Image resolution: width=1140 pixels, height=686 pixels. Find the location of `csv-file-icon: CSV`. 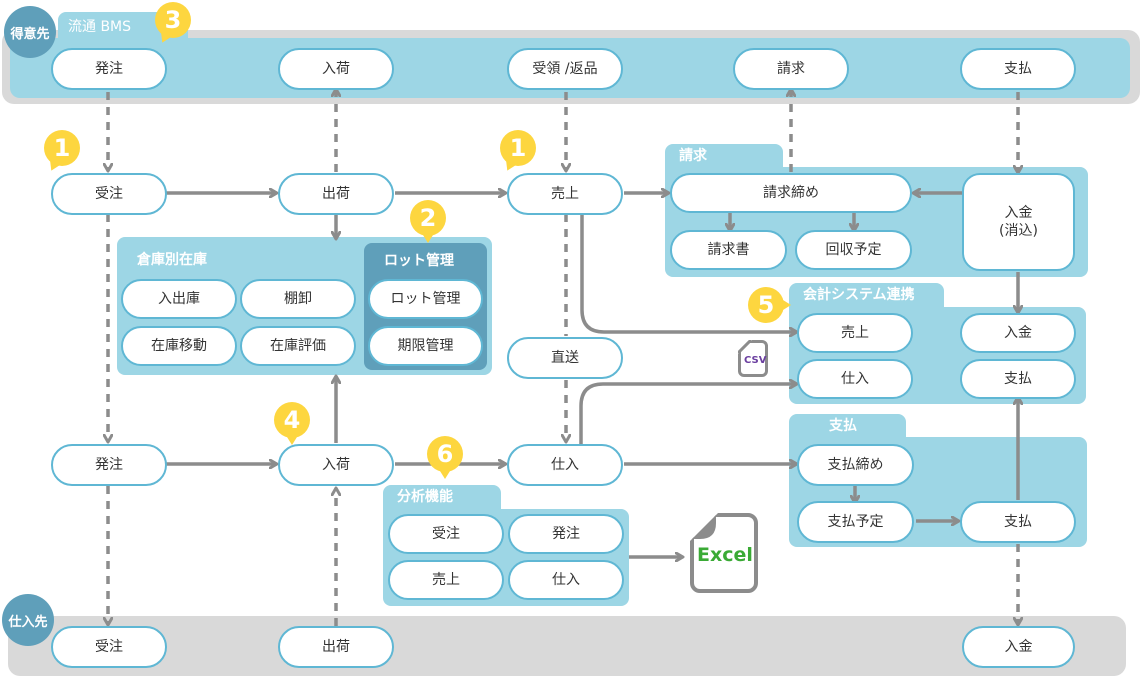

csv-file-icon: CSV is located at coordinates (753, 358).